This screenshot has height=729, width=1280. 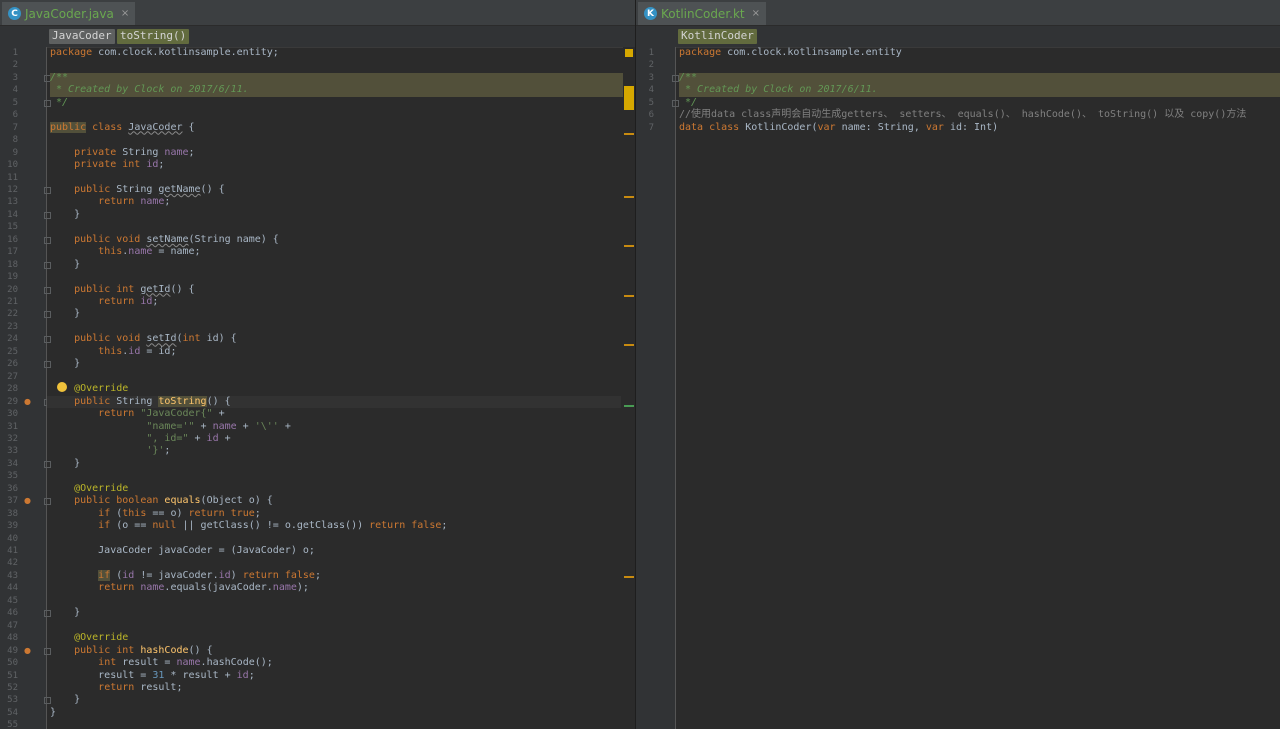 I want to click on code-token: int, so click(x=191, y=339).